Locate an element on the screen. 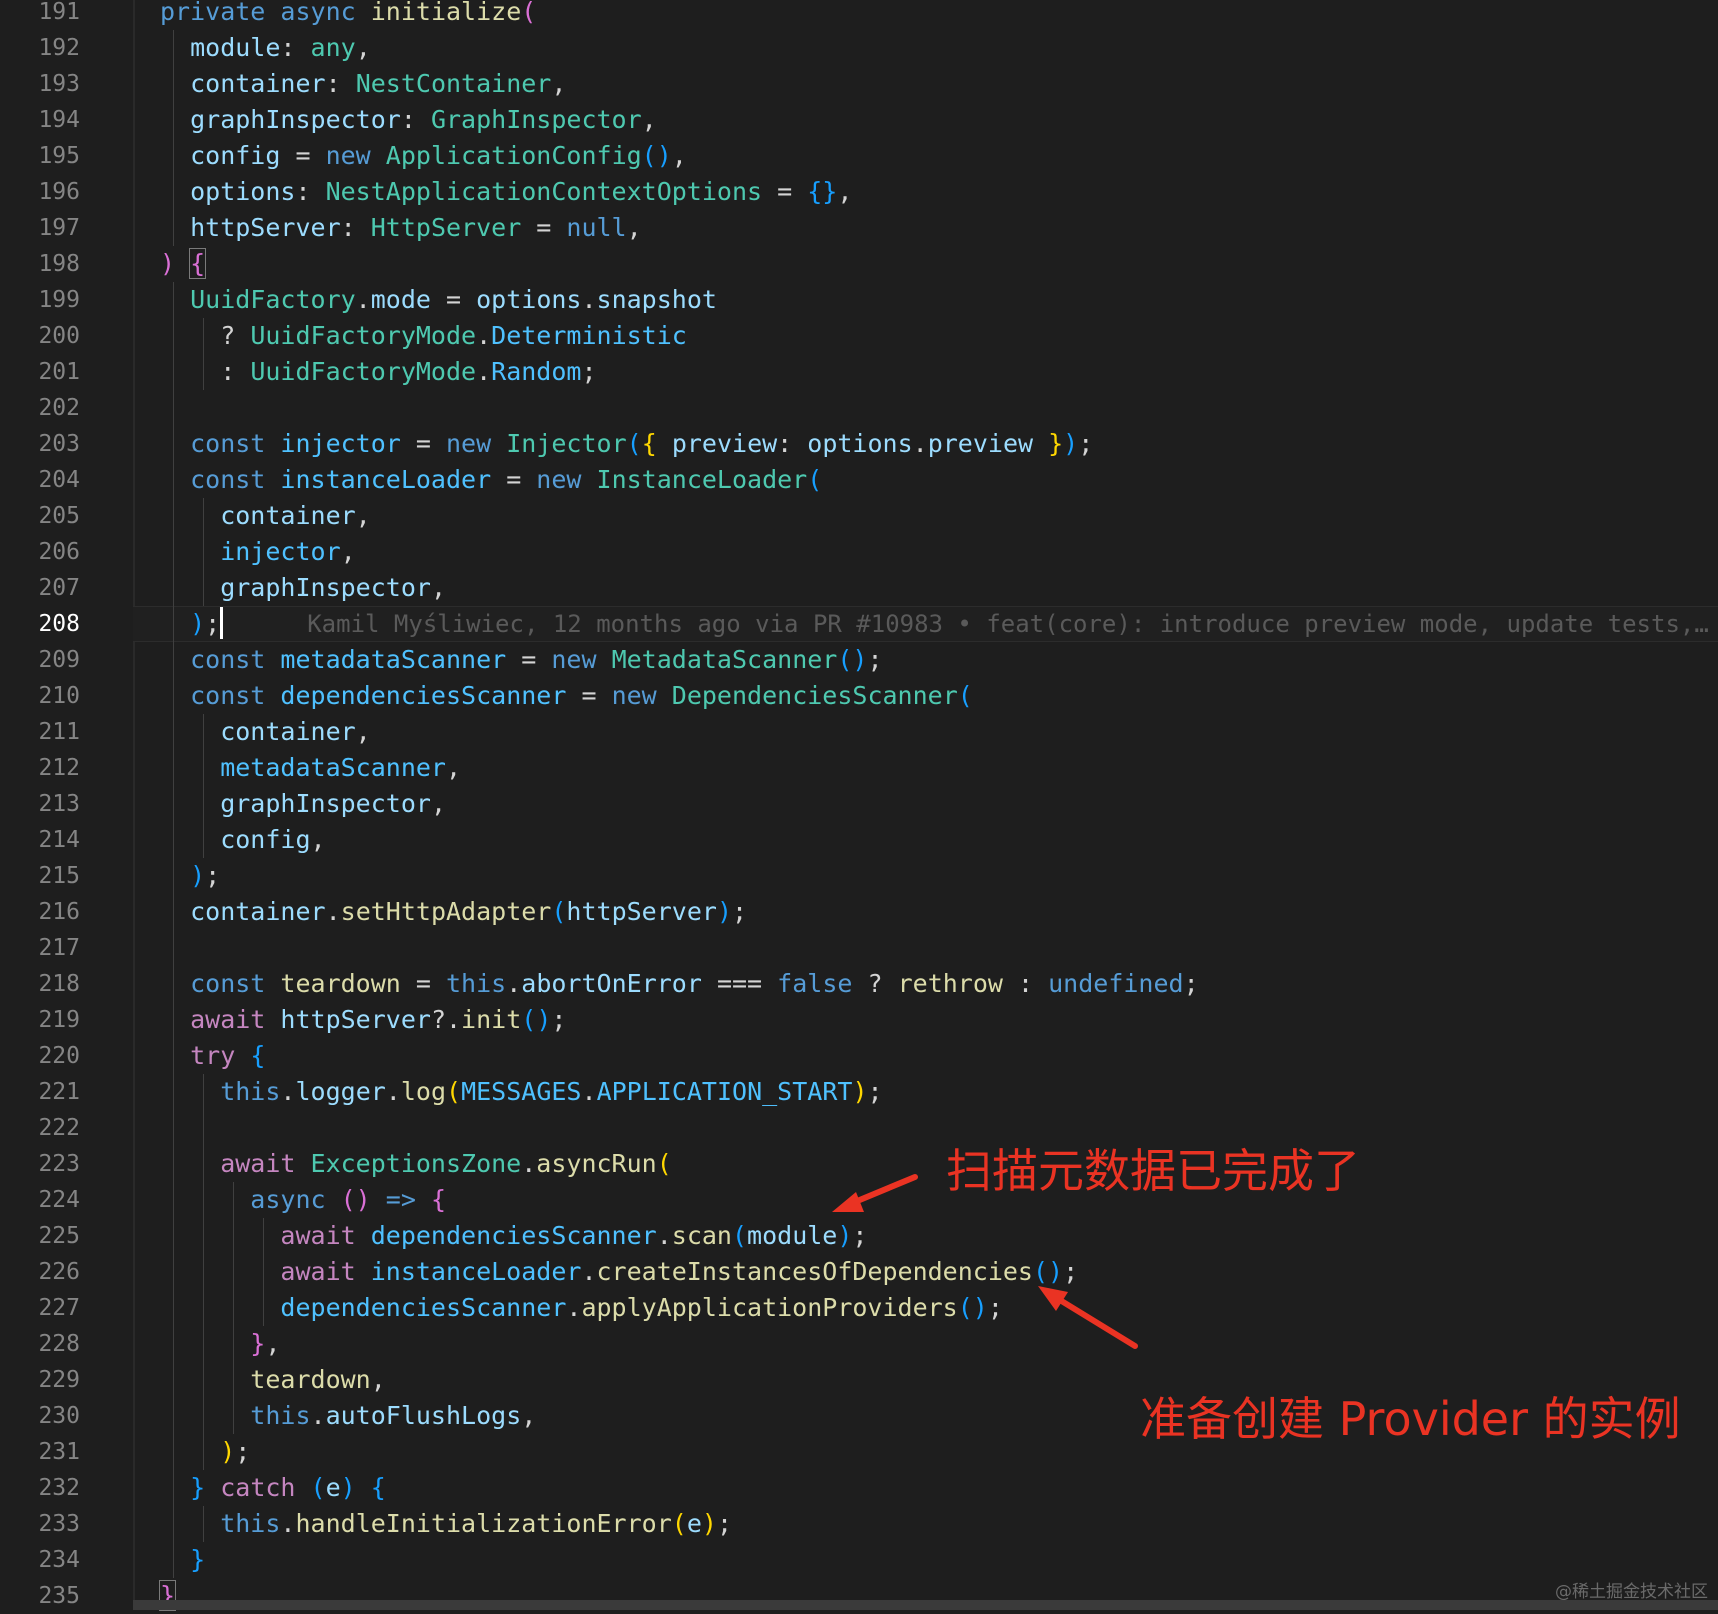 This screenshot has width=1718, height=1614. arrow-to-scan-line is located at coordinates (875, 1193).